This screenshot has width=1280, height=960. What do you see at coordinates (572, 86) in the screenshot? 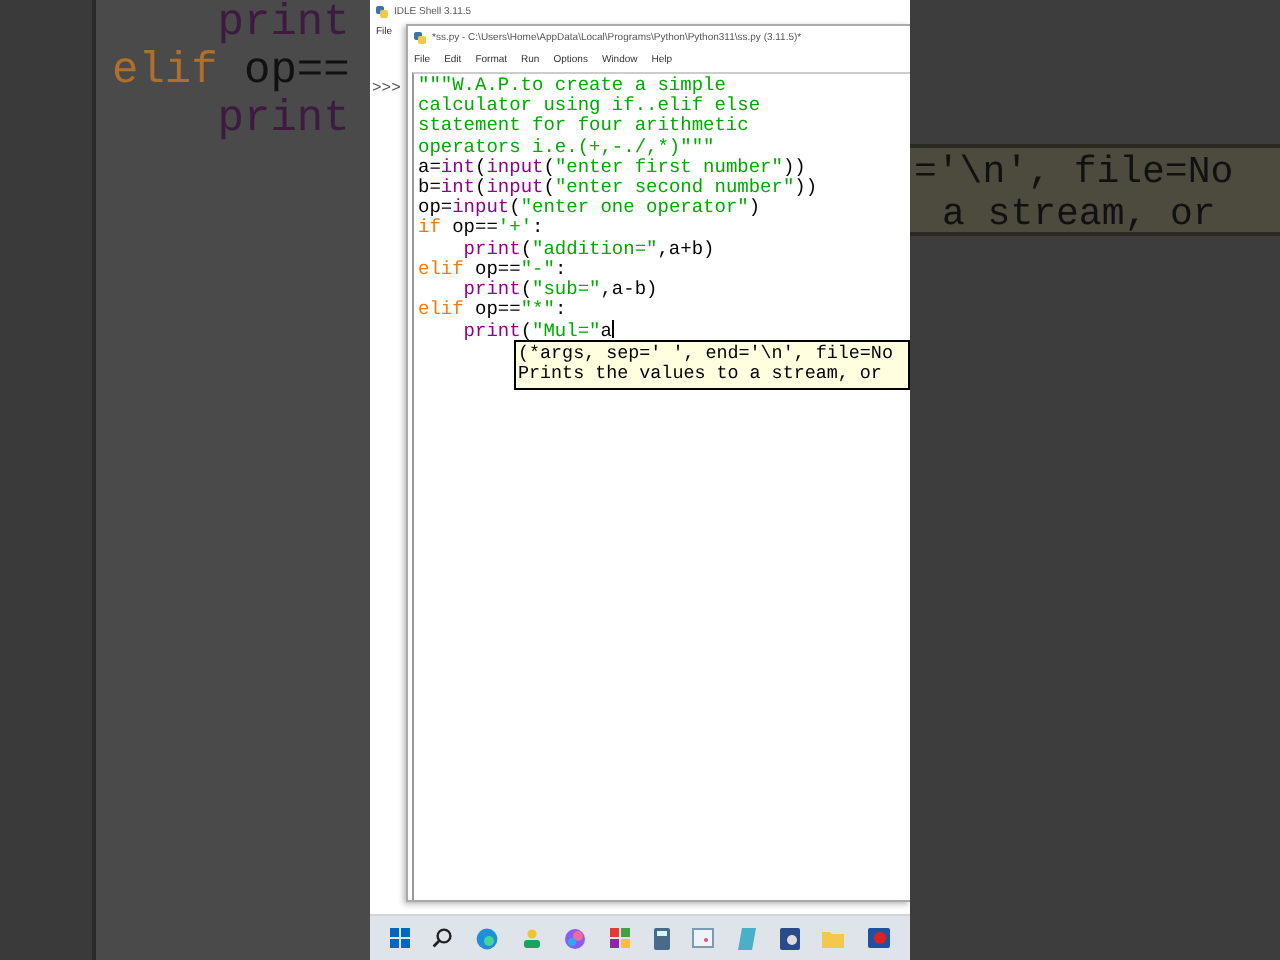
I see `code-line: """W.A.P.to create a simple` at bounding box center [572, 86].